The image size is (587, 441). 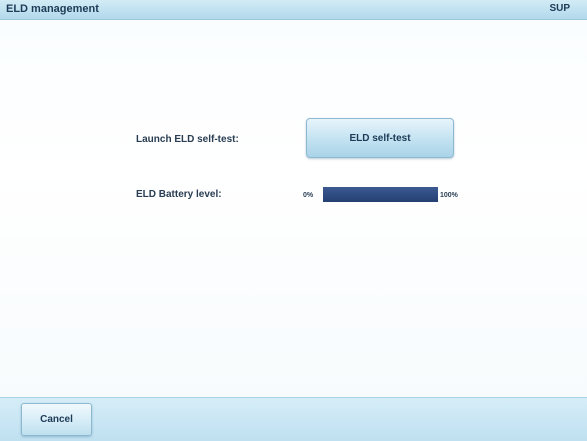 What do you see at coordinates (293, 419) in the screenshot?
I see `footer-bar: Cancel` at bounding box center [293, 419].